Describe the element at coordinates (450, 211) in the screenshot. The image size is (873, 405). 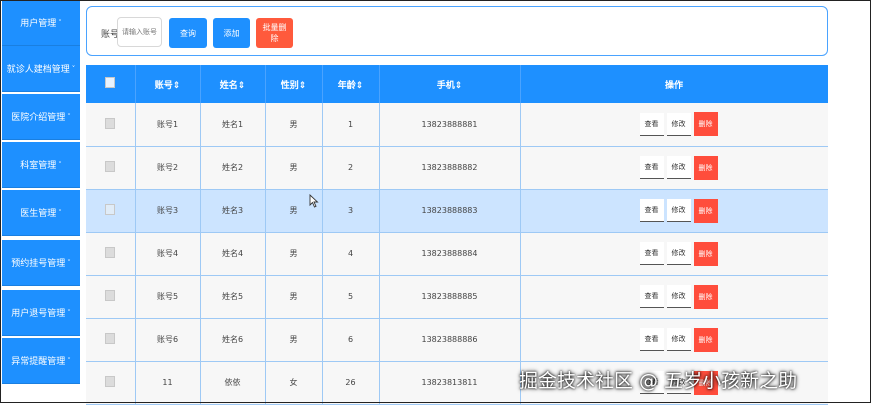
I see `cell-phone: 13823888883` at that location.